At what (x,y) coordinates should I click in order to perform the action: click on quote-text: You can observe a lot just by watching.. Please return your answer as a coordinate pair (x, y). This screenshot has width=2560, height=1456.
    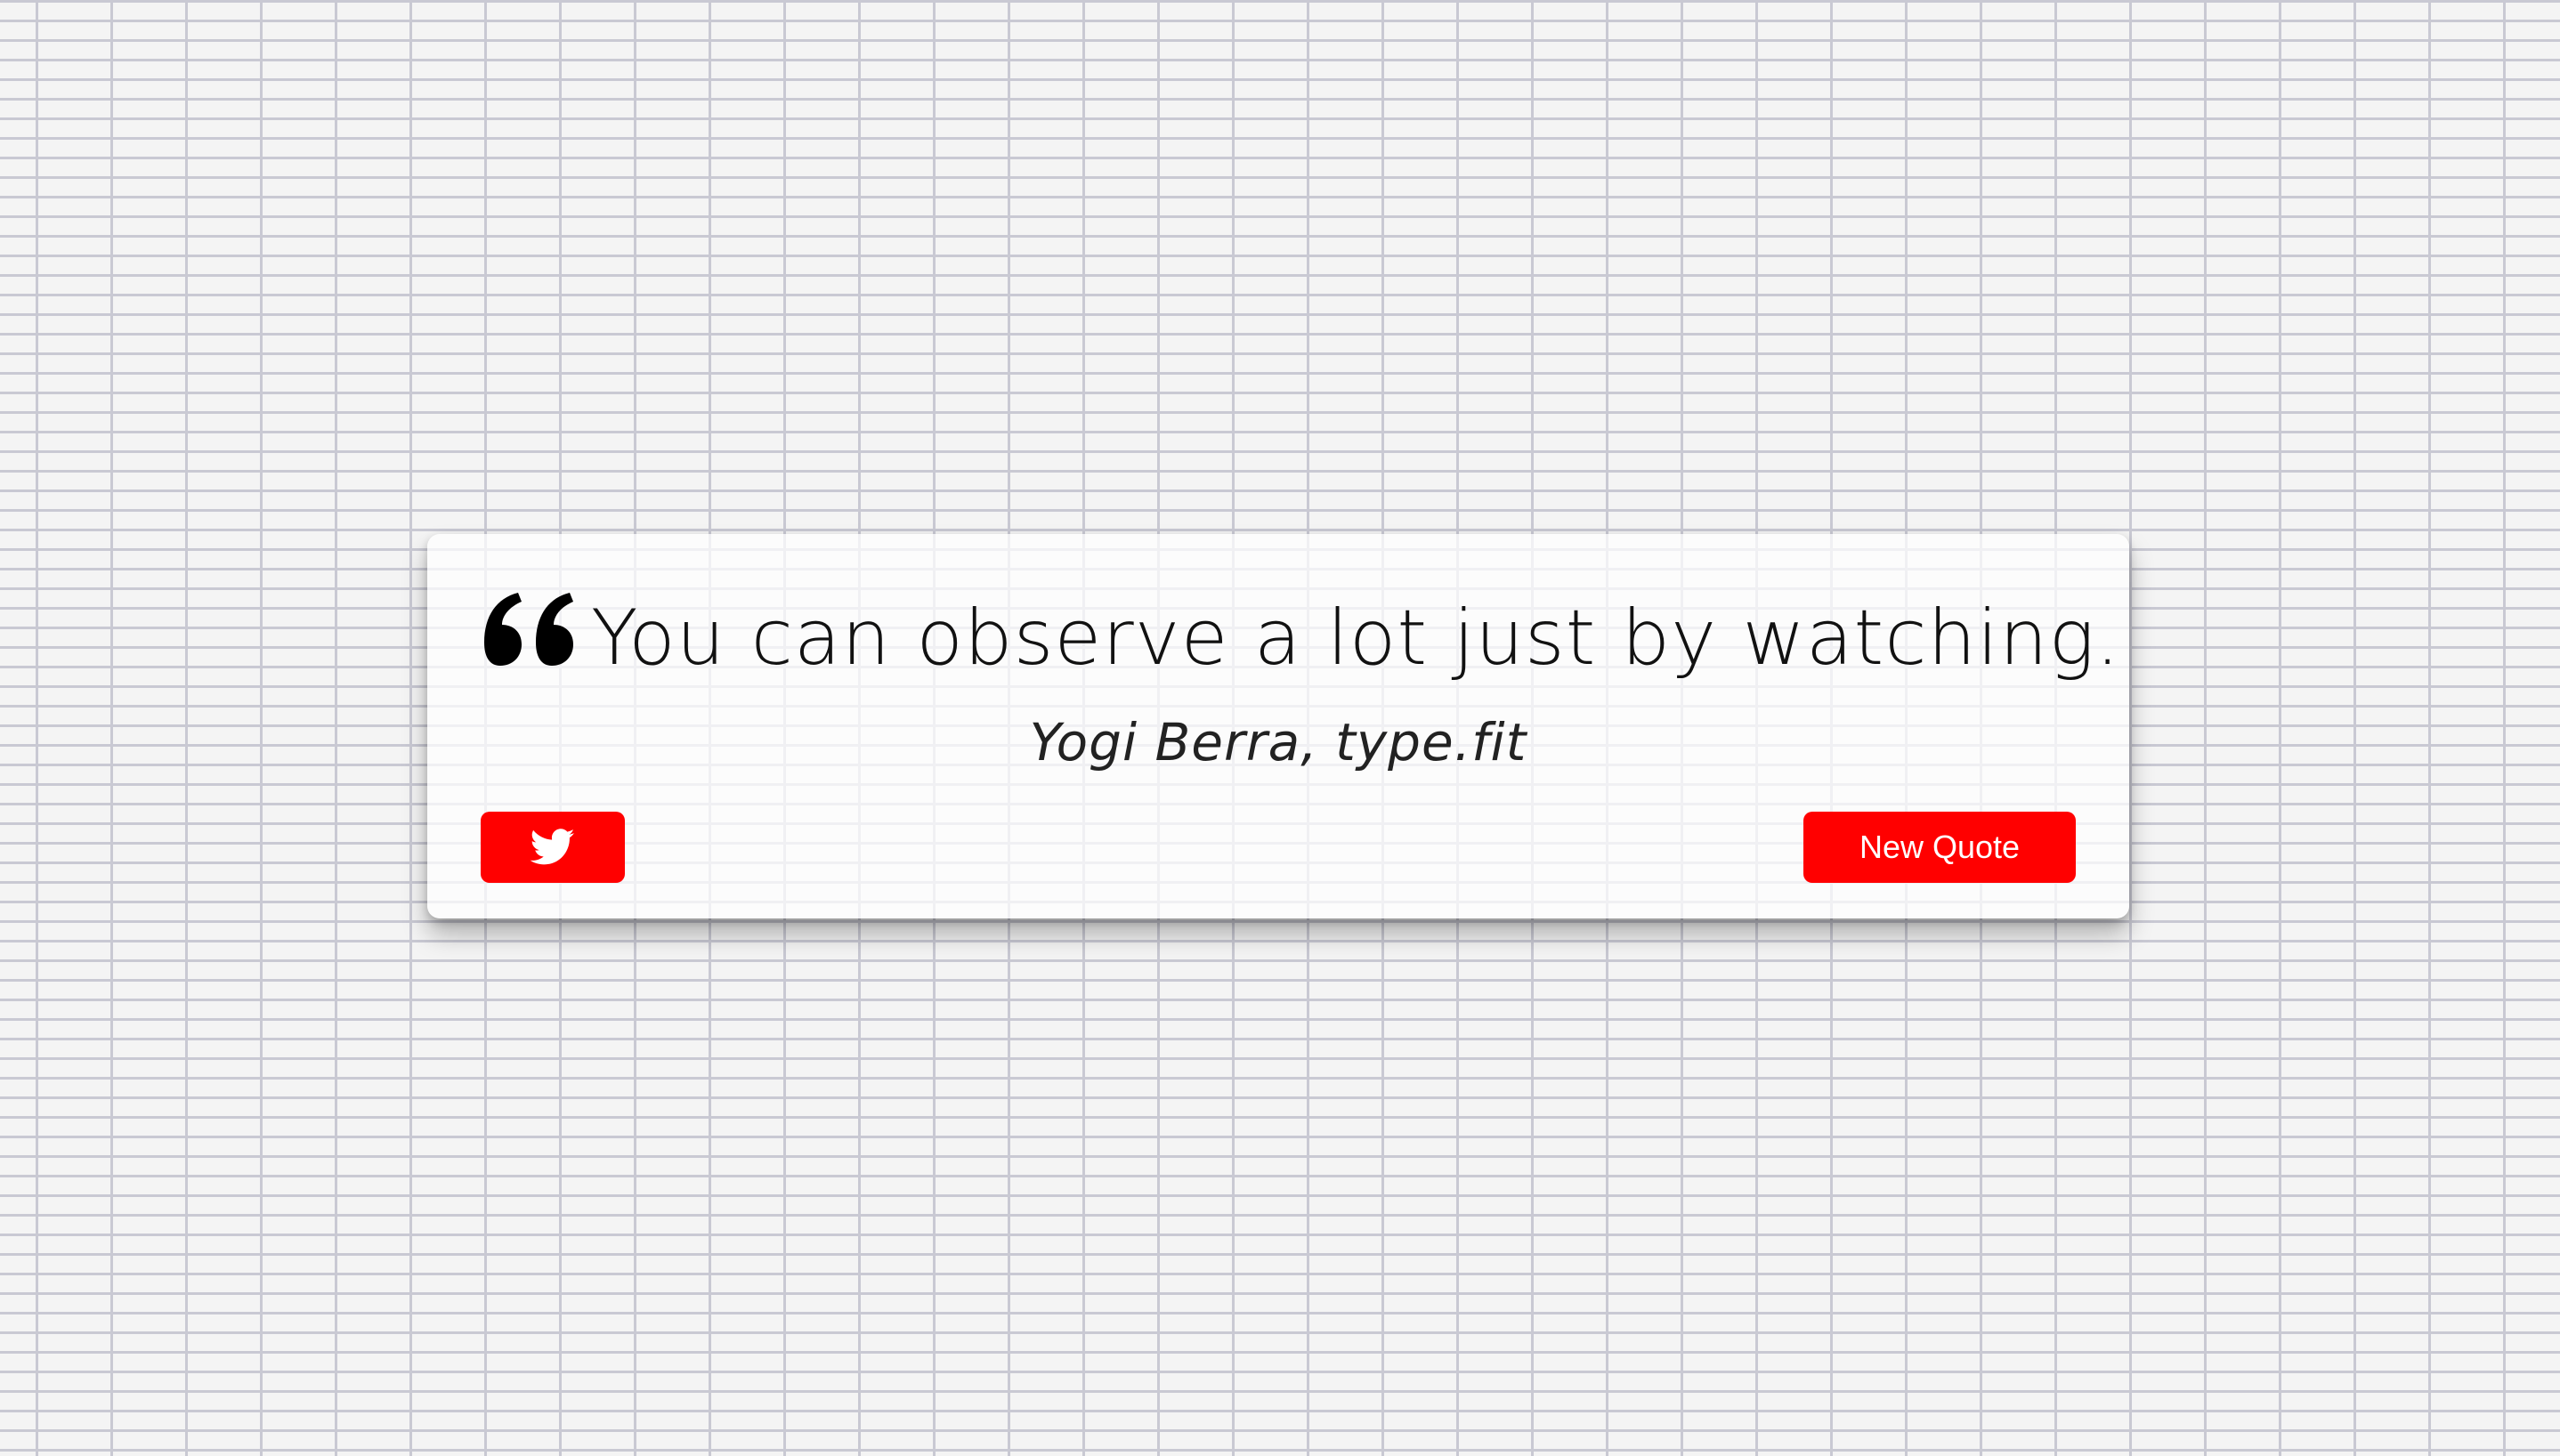
    Looking at the image, I should click on (1356, 638).